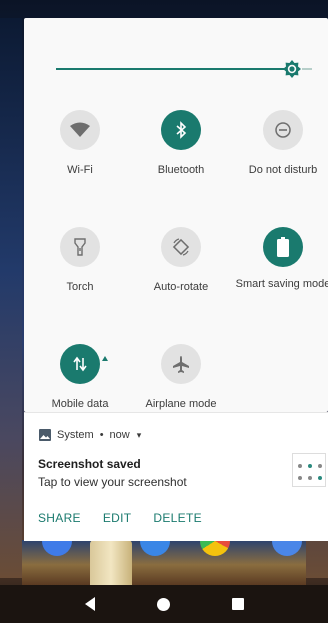 The width and height of the screenshot is (328, 623). I want to click on recent-apps-button, so click(237, 604).